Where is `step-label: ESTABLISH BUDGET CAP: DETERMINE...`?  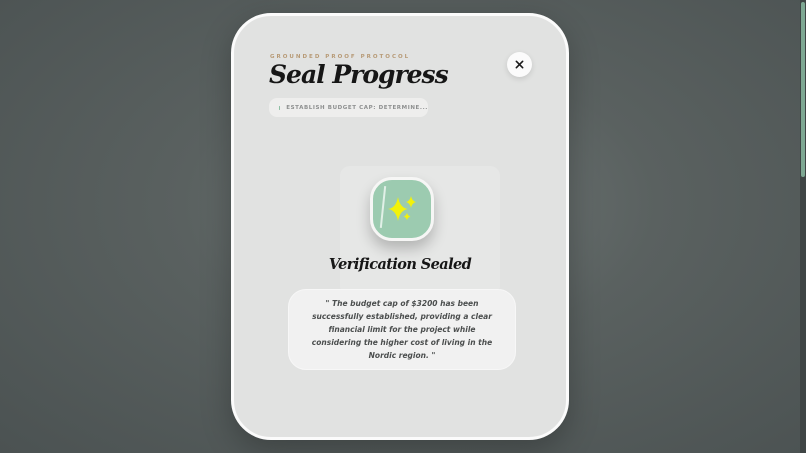
step-label: ESTABLISH BUDGET CAP: DETERMINE... is located at coordinates (357, 107).